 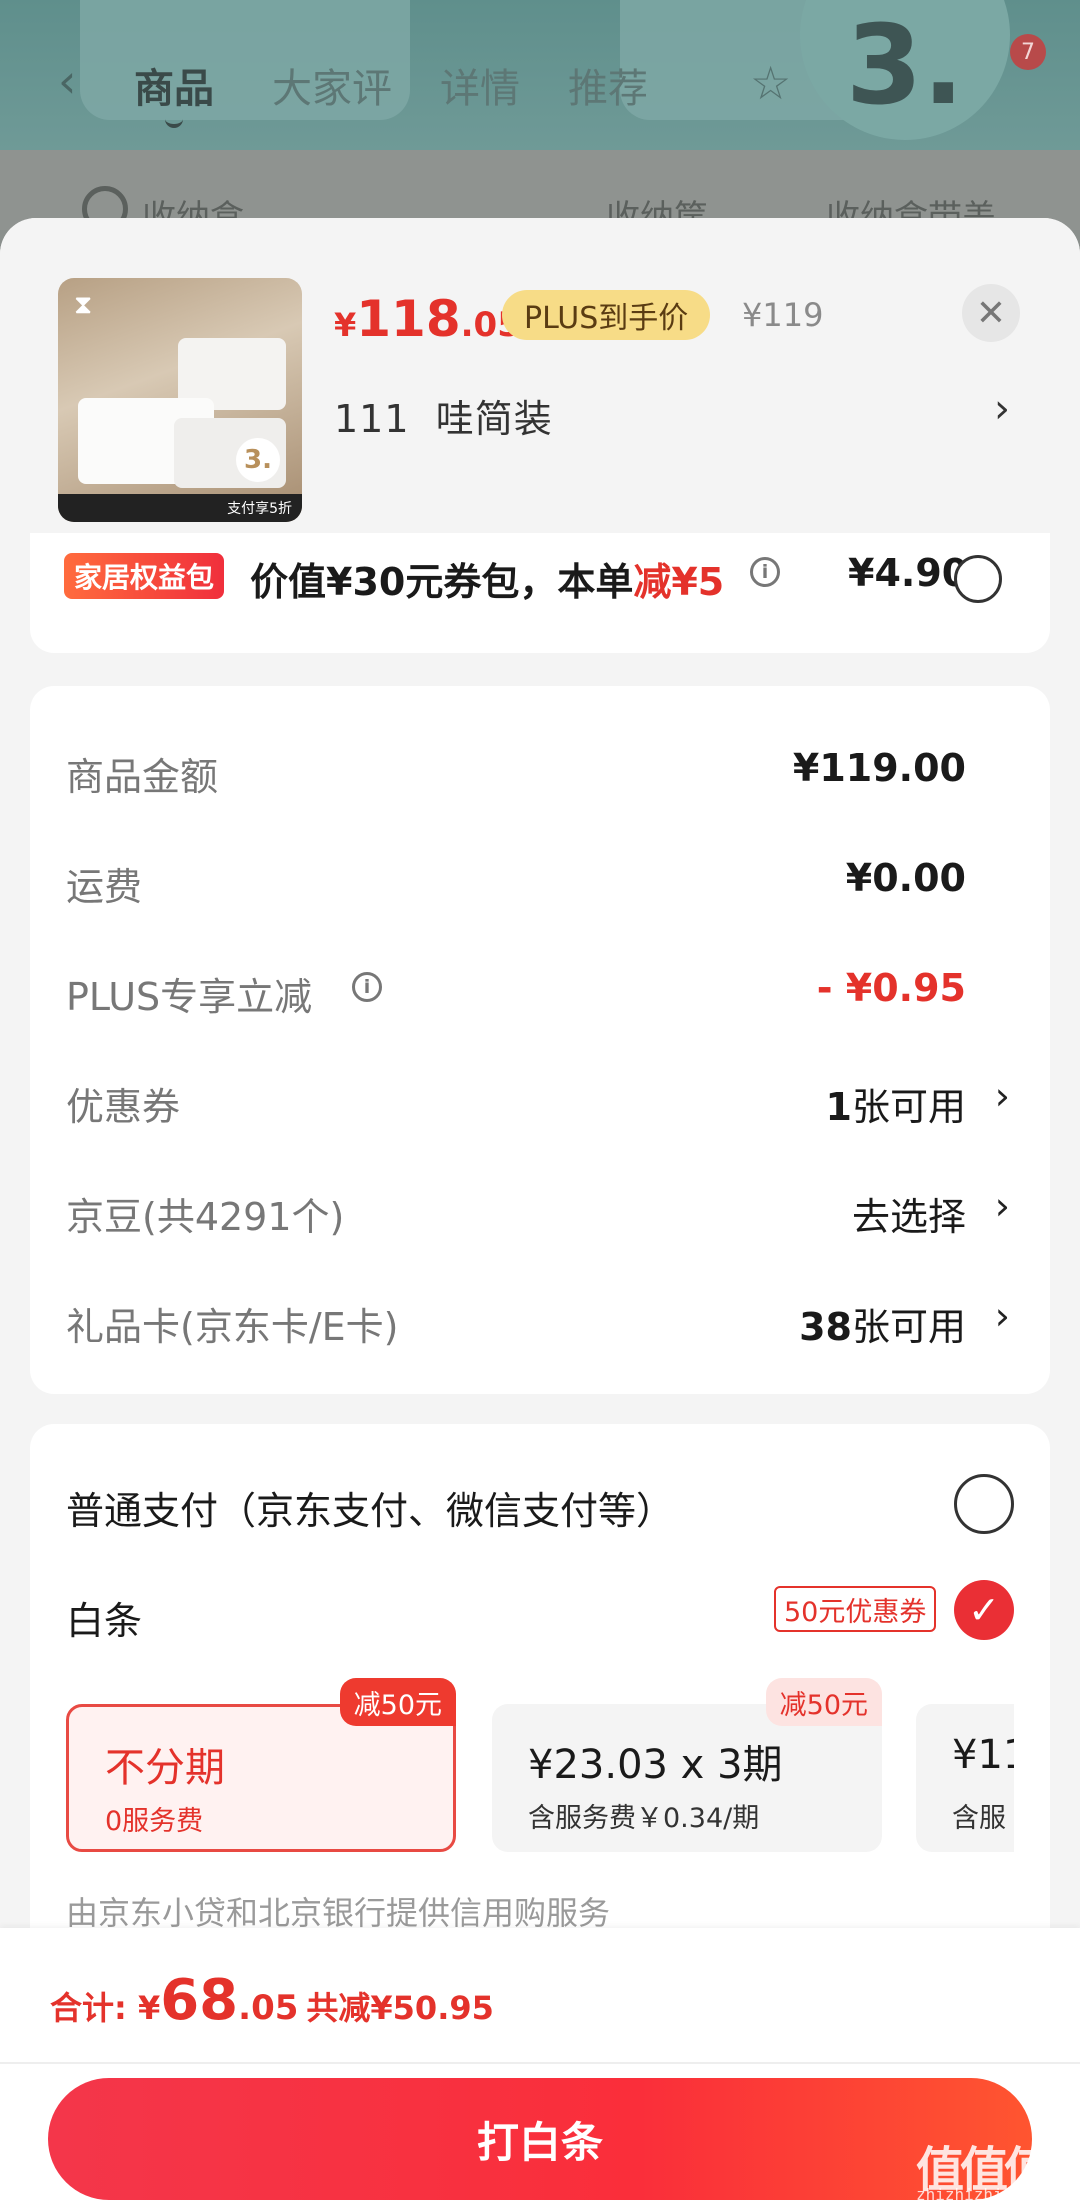 I want to click on benefit-price: ¥4.90, so click(x=908, y=573).